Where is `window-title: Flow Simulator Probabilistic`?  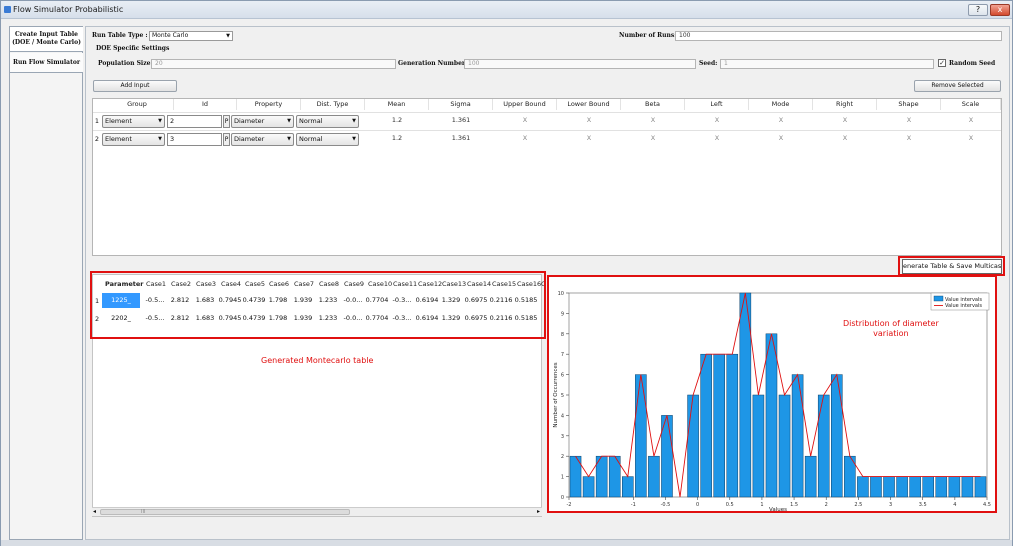 window-title: Flow Simulator Probabilistic is located at coordinates (68, 9).